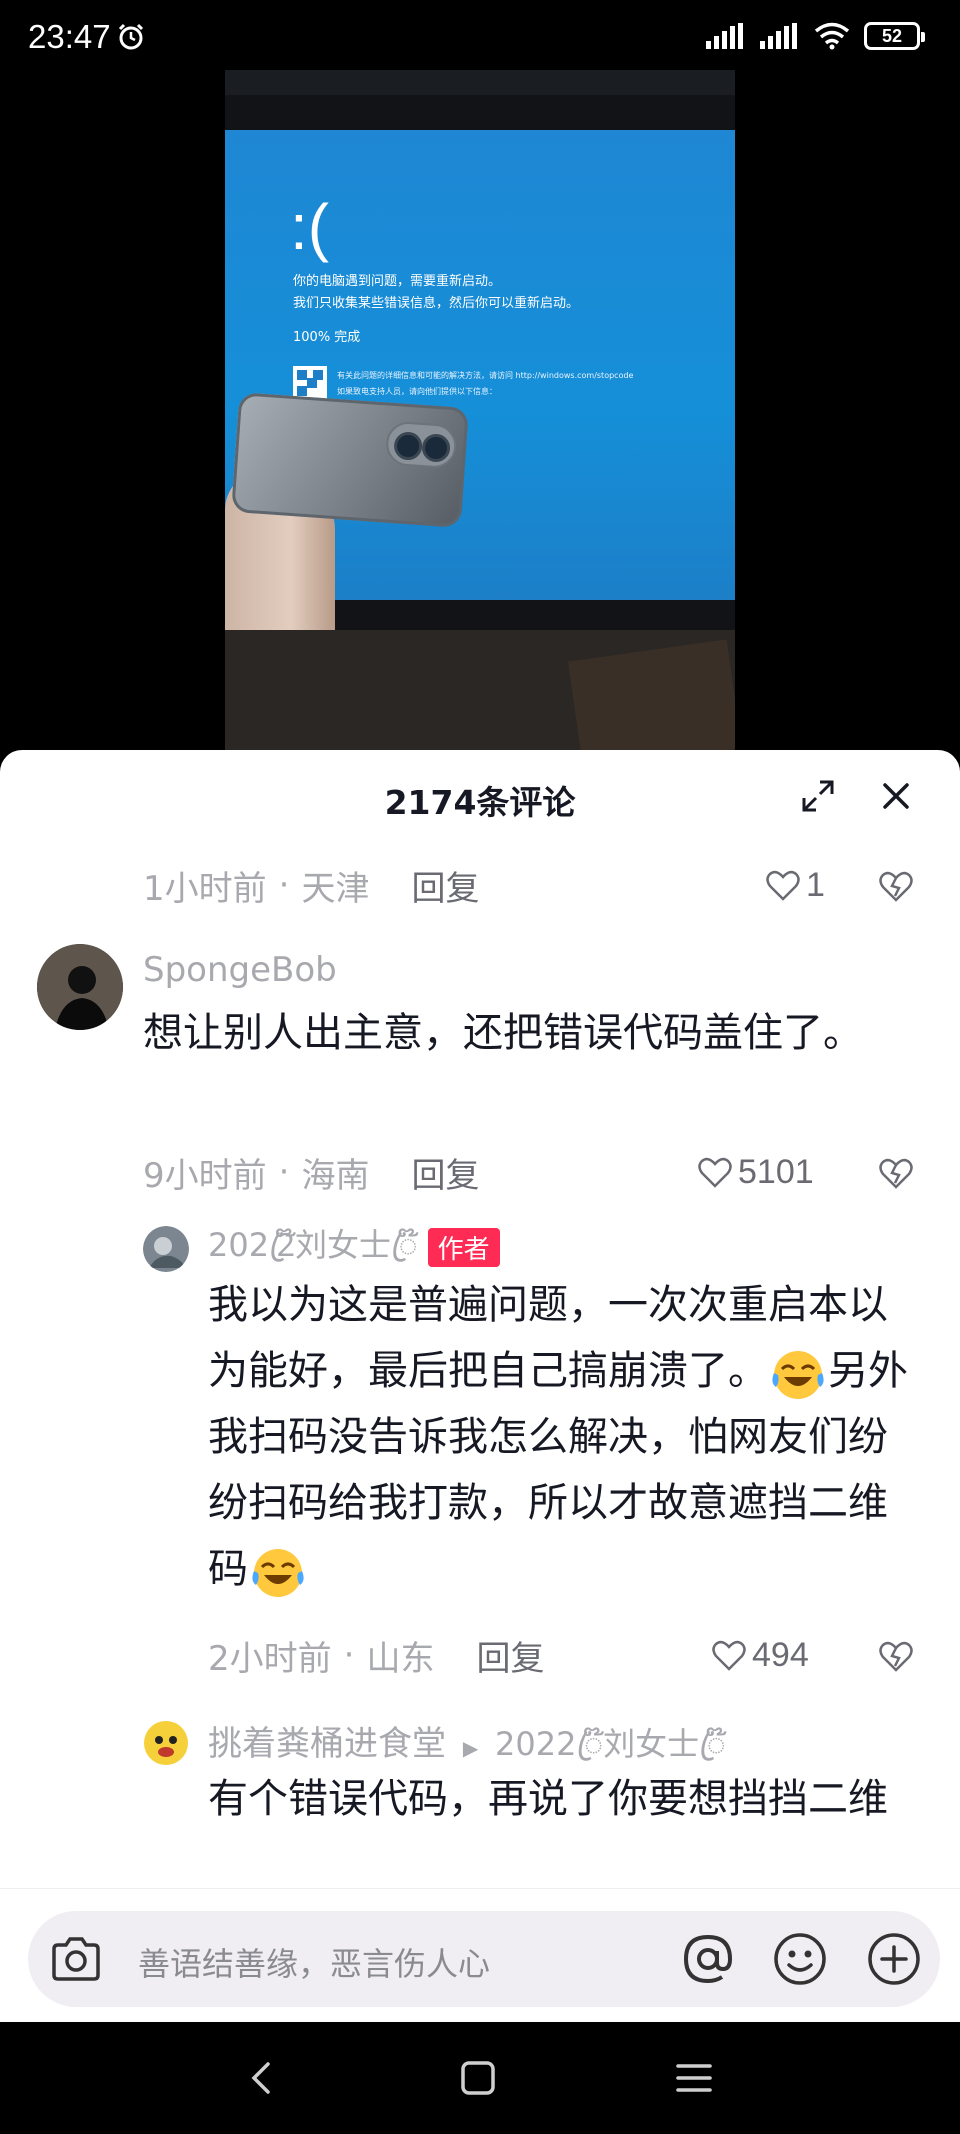 The image size is (960, 2134). Describe the element at coordinates (894, 1959) in the screenshot. I see `plus-icon` at that location.